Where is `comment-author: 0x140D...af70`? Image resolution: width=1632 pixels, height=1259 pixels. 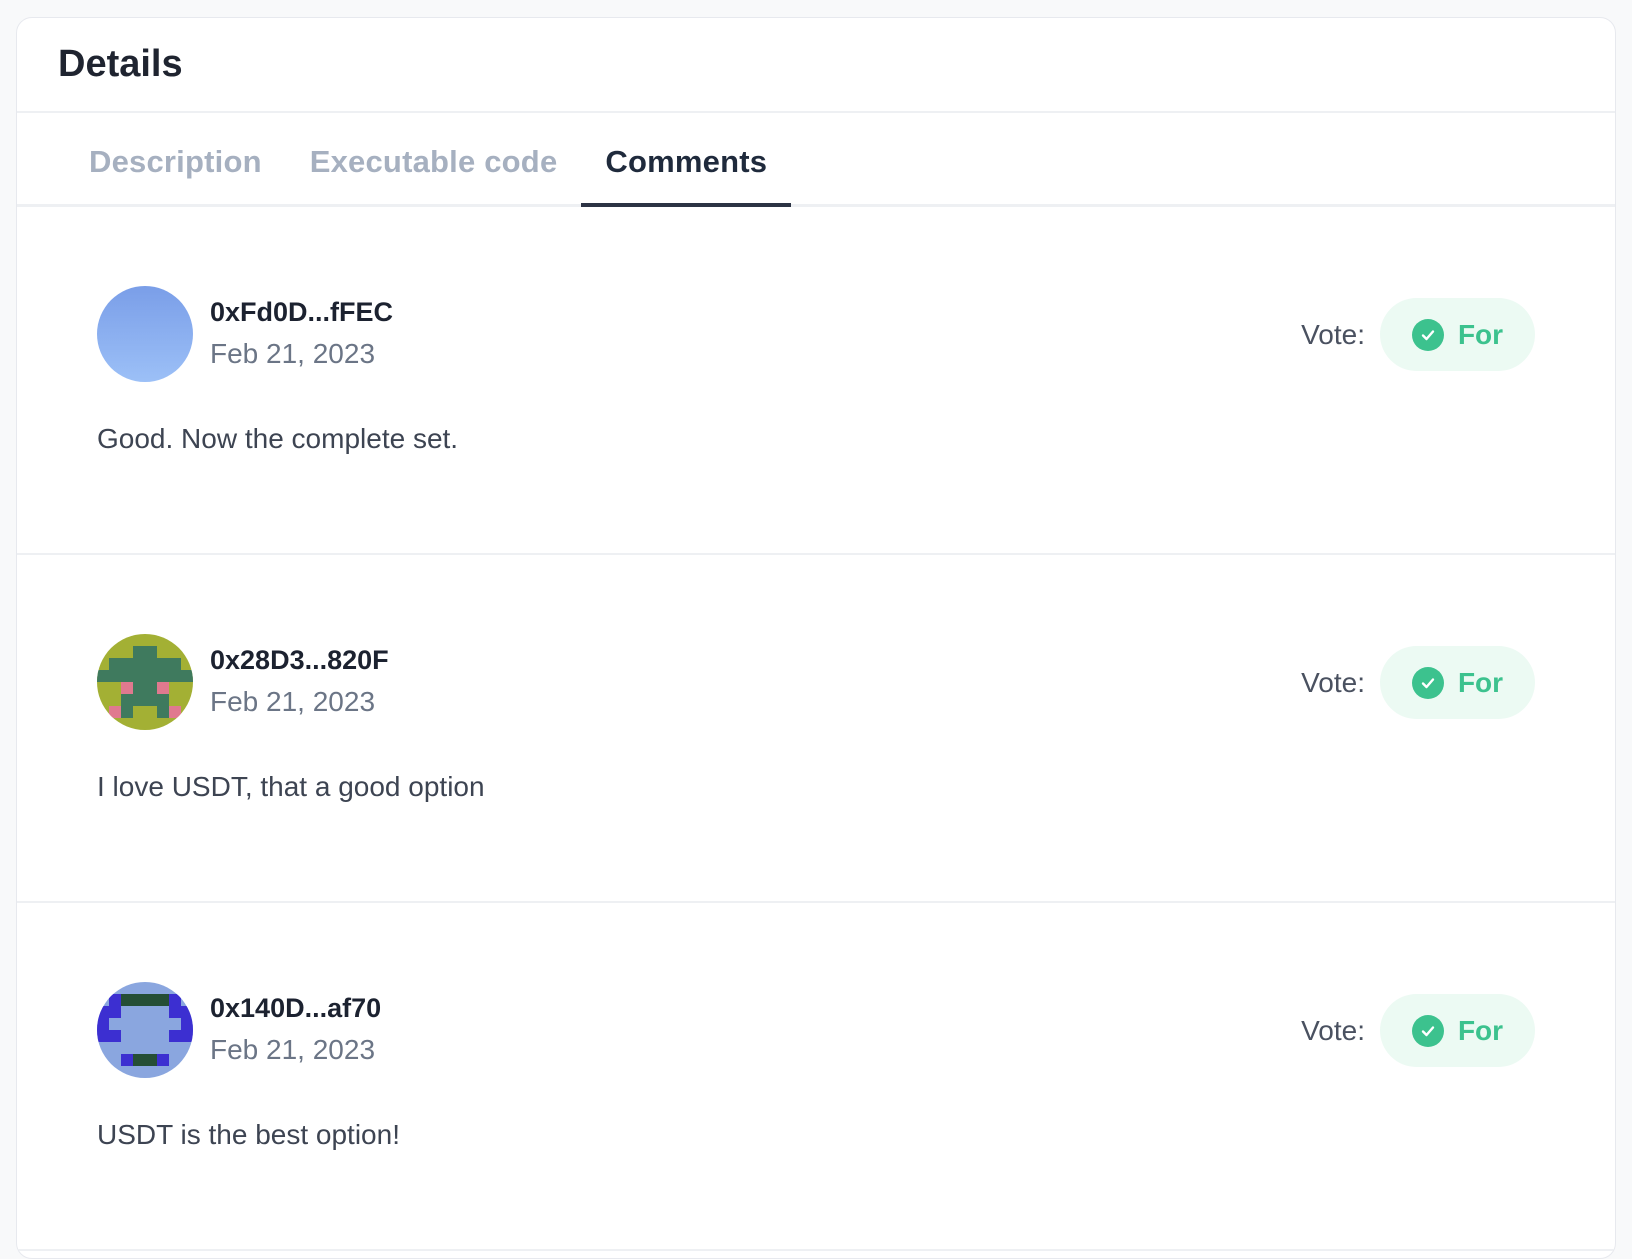
comment-author: 0x140D...af70 is located at coordinates (295, 1008).